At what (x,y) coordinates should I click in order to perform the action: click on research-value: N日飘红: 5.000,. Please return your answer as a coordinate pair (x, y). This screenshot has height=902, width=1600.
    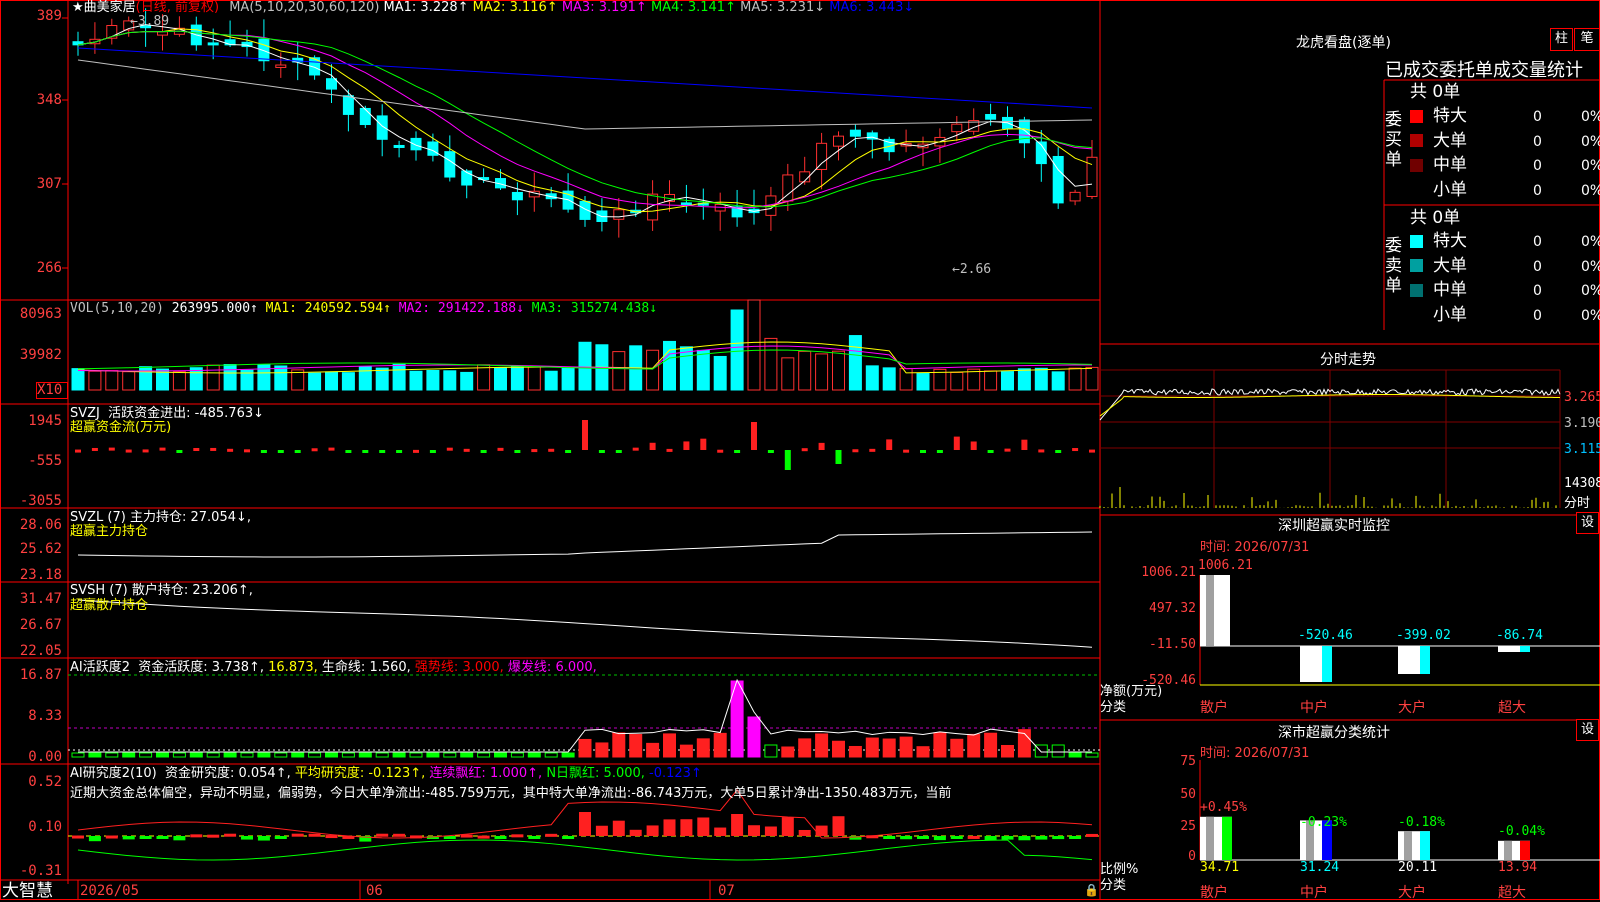
    Looking at the image, I should click on (593, 773).